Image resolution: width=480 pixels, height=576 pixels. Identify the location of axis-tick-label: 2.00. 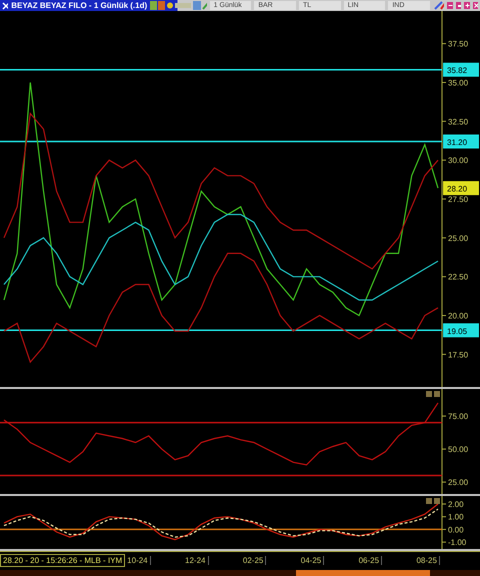
(453, 504).